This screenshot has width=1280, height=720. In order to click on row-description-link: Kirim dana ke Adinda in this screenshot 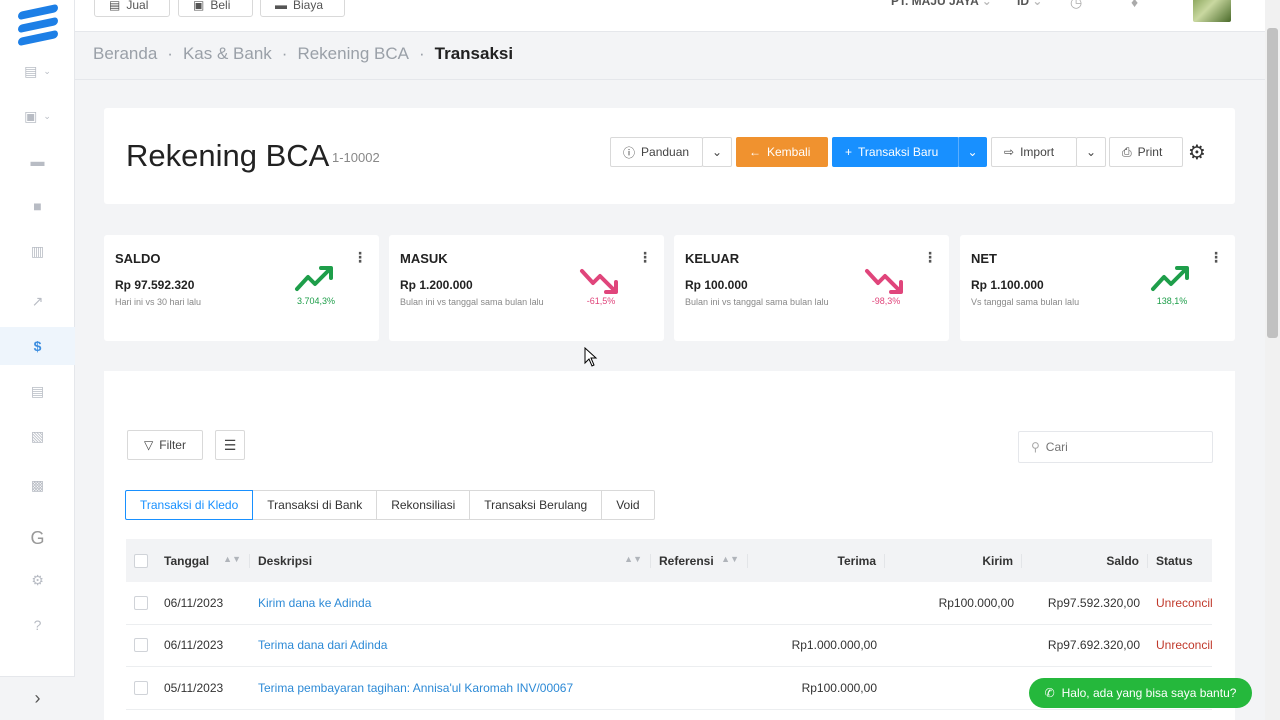, I will do `click(450, 603)`.